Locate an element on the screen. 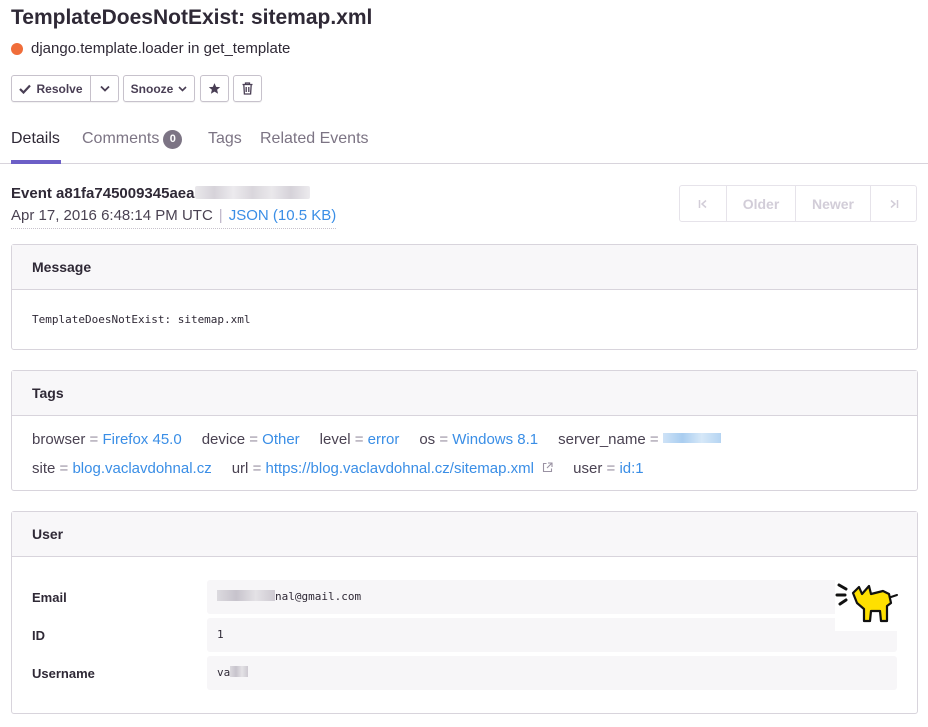  user-id-row: ID 1 is located at coordinates (464, 635).